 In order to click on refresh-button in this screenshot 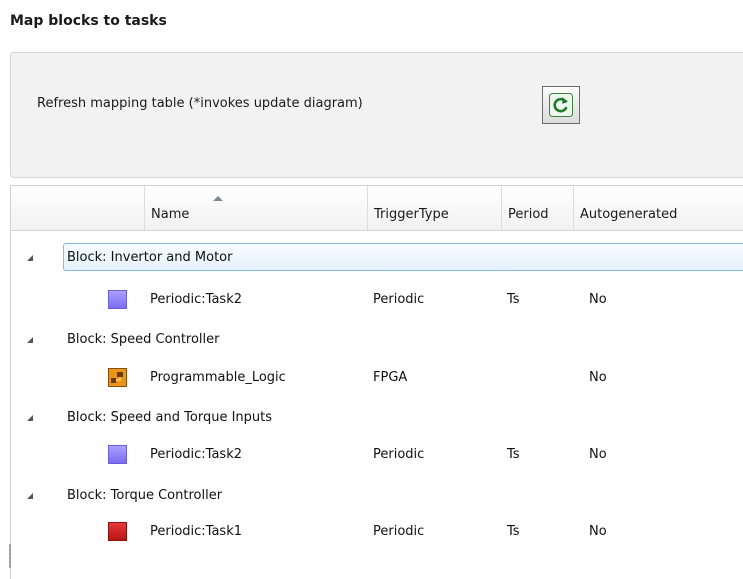, I will do `click(561, 105)`.